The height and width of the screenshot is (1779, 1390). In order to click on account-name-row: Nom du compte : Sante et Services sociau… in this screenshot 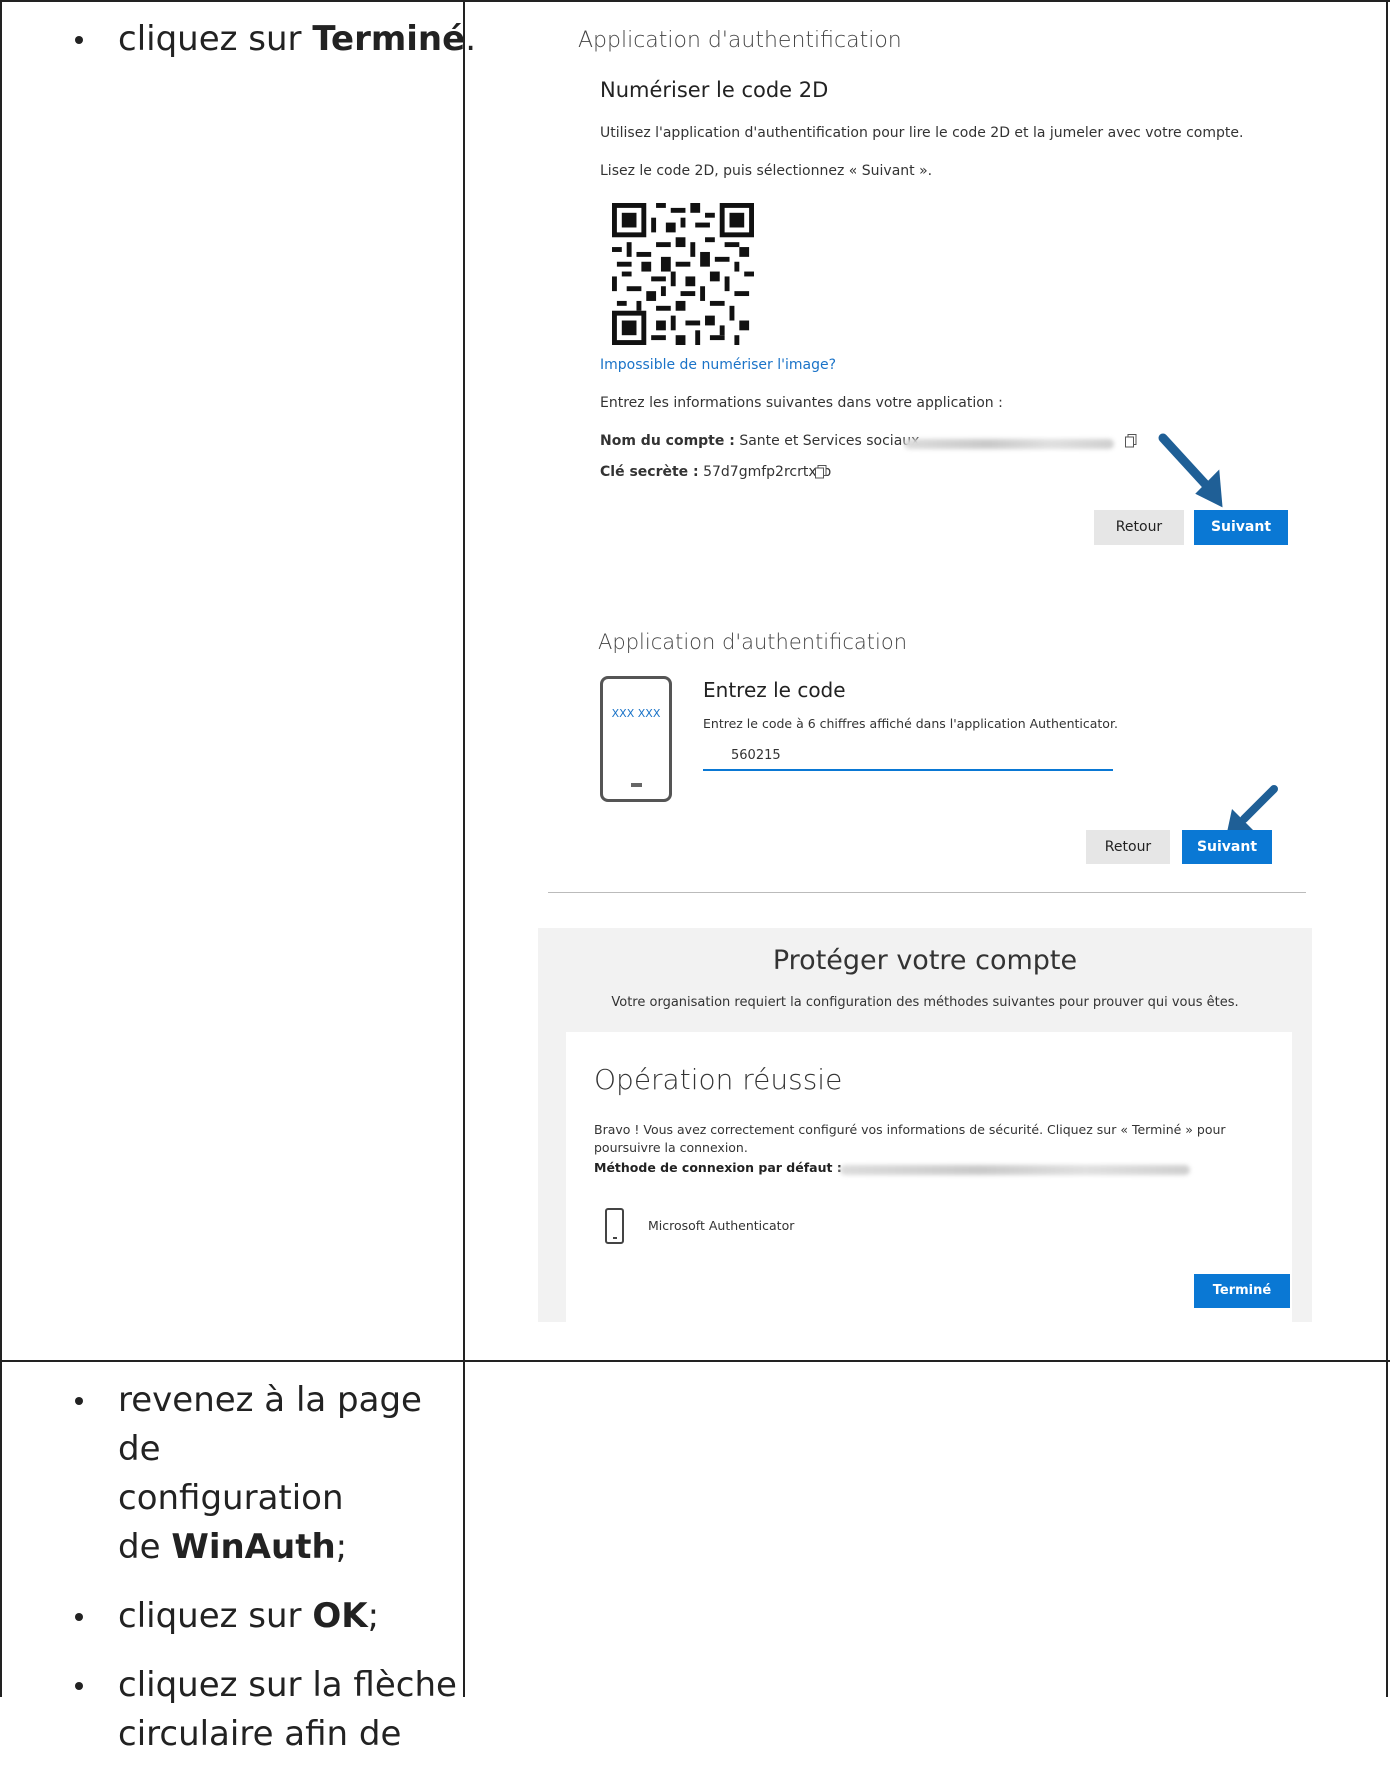, I will do `click(759, 441)`.